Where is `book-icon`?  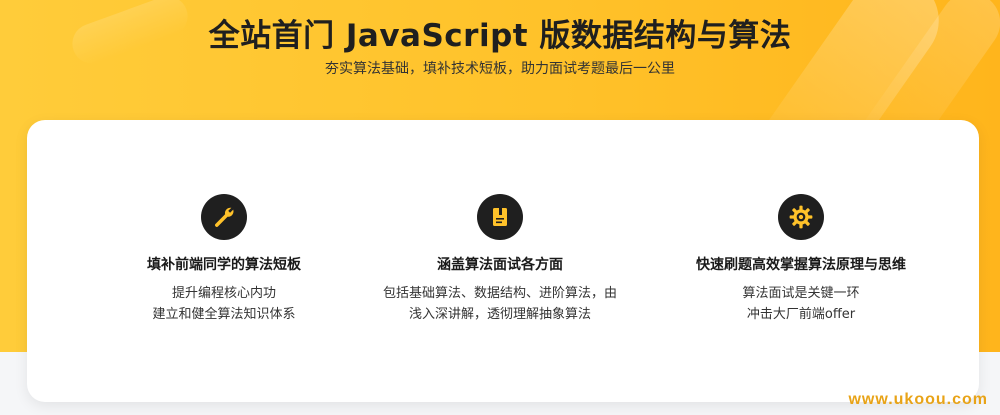
book-icon is located at coordinates (500, 217).